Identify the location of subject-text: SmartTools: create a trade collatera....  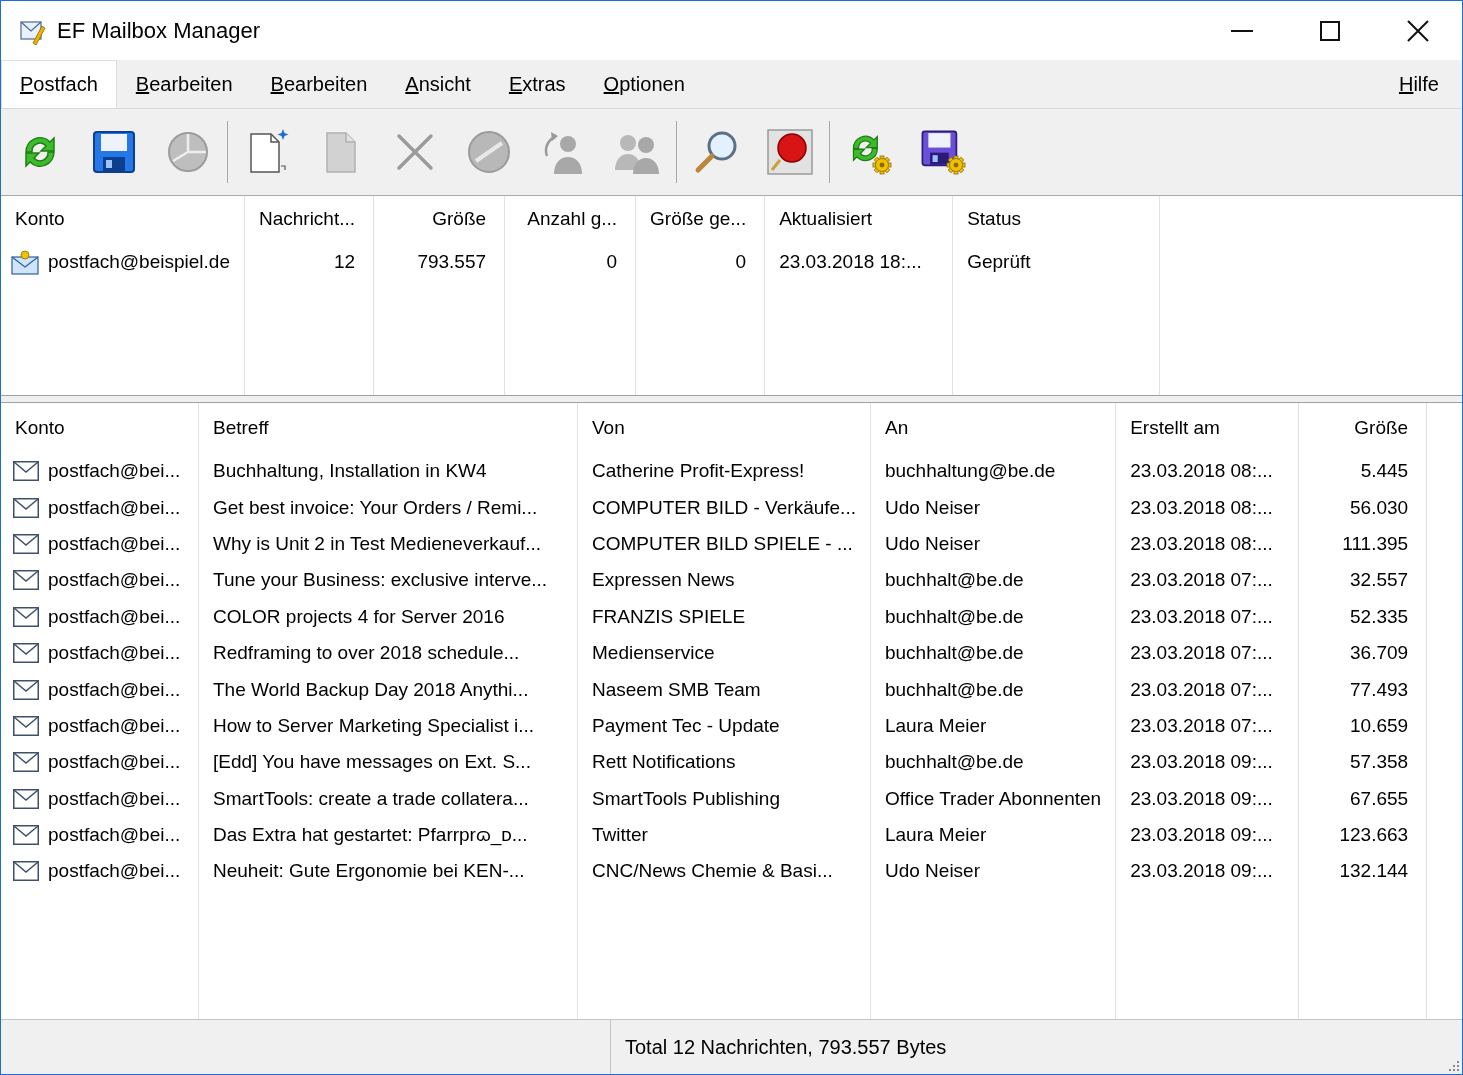
(371, 798).